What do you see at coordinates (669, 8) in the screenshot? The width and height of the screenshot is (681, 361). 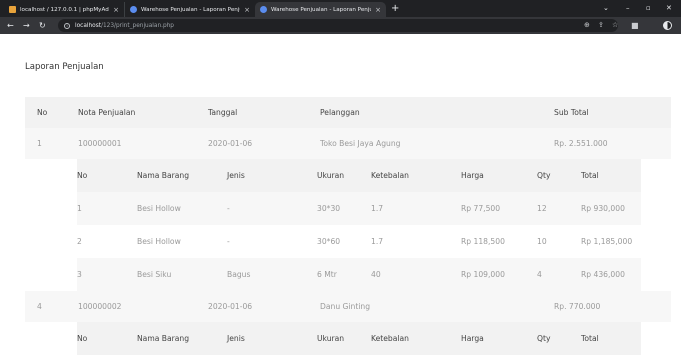 I see `close-window-icon: ✕` at bounding box center [669, 8].